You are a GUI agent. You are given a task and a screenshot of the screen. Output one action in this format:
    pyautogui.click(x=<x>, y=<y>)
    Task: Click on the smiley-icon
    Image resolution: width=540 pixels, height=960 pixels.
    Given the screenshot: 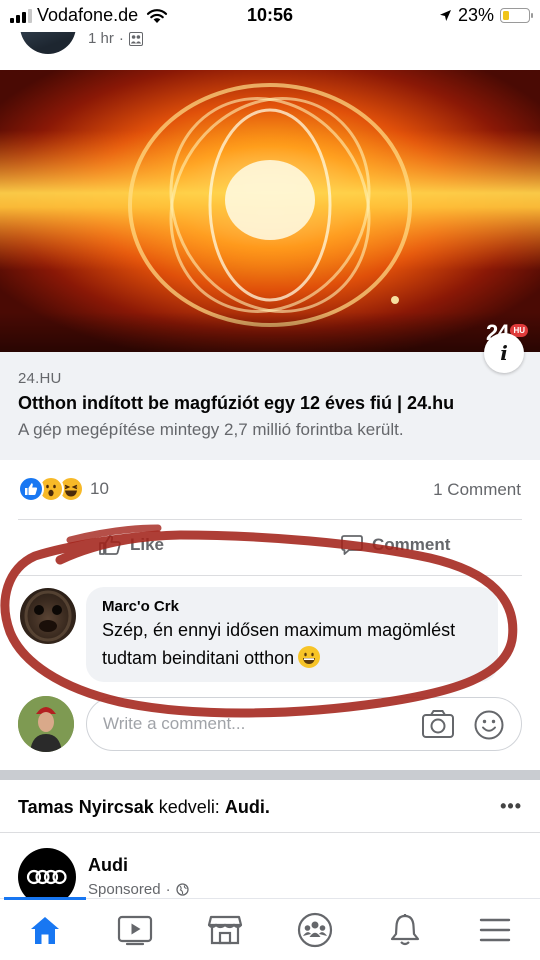 What is the action you would take?
    pyautogui.click(x=489, y=725)
    